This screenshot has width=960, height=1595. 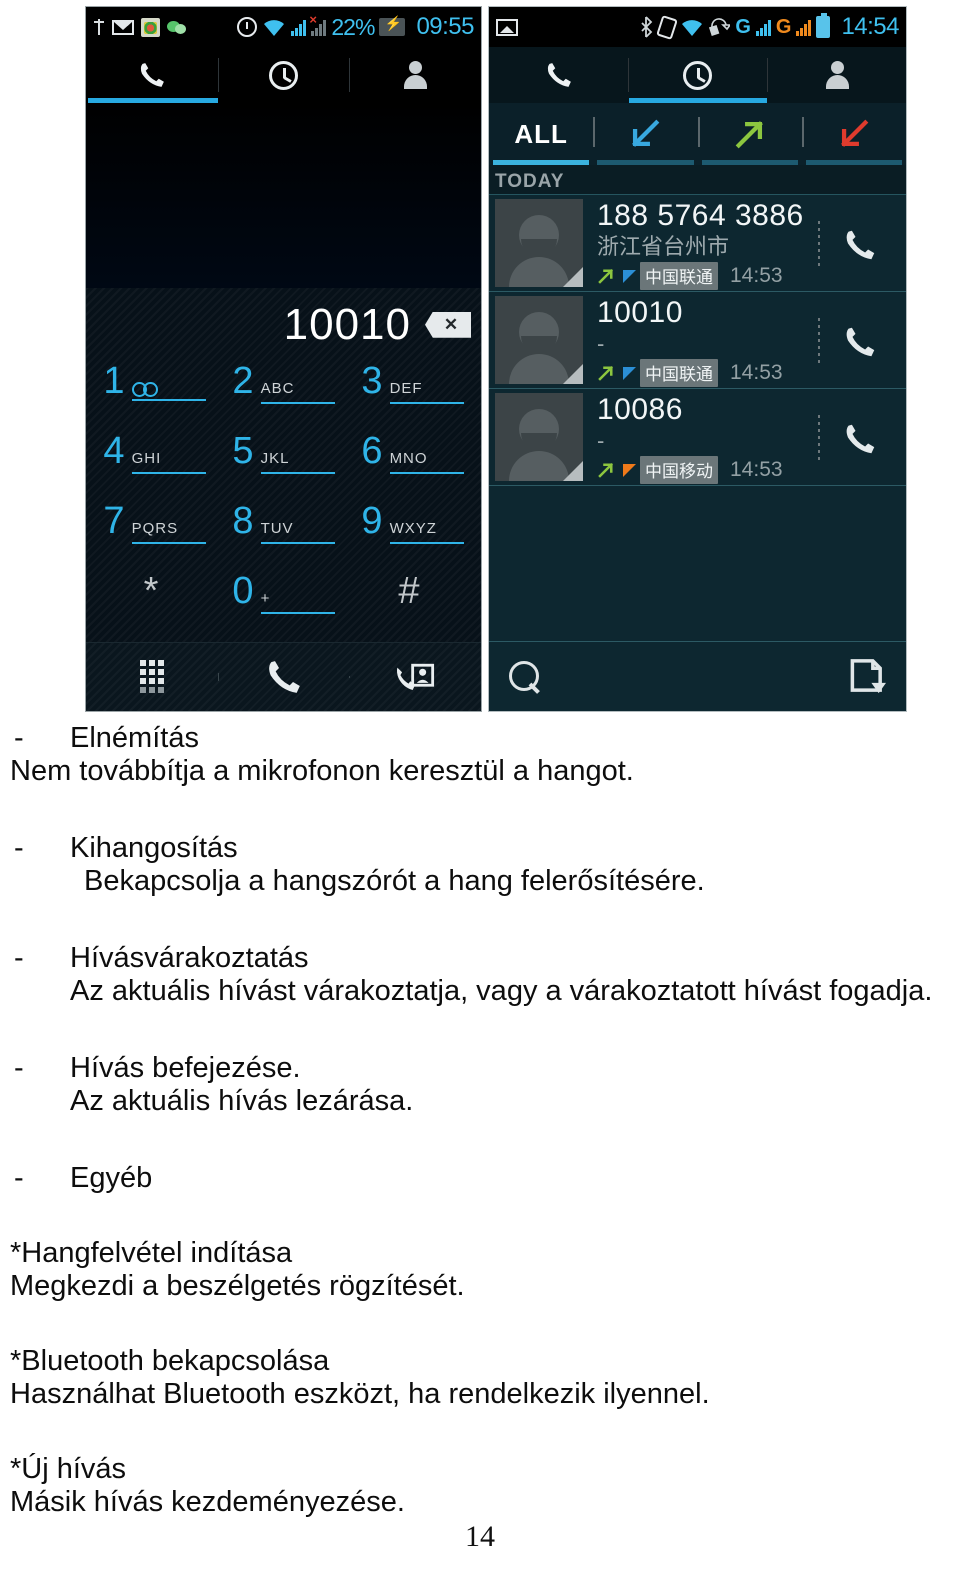 What do you see at coordinates (541, 134) in the screenshot?
I see `filter-all: ALL` at bounding box center [541, 134].